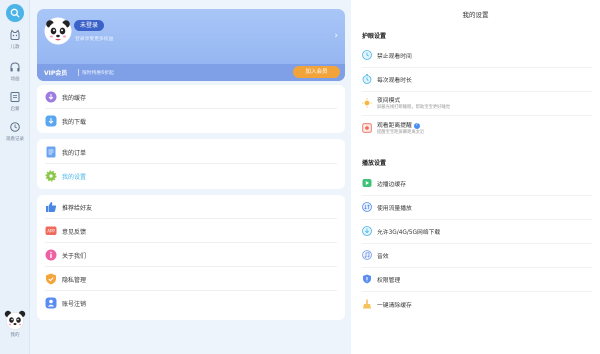  What do you see at coordinates (191, 231) in the screenshot?
I see `menu-item-feedback: APP 意见反馈` at bounding box center [191, 231].